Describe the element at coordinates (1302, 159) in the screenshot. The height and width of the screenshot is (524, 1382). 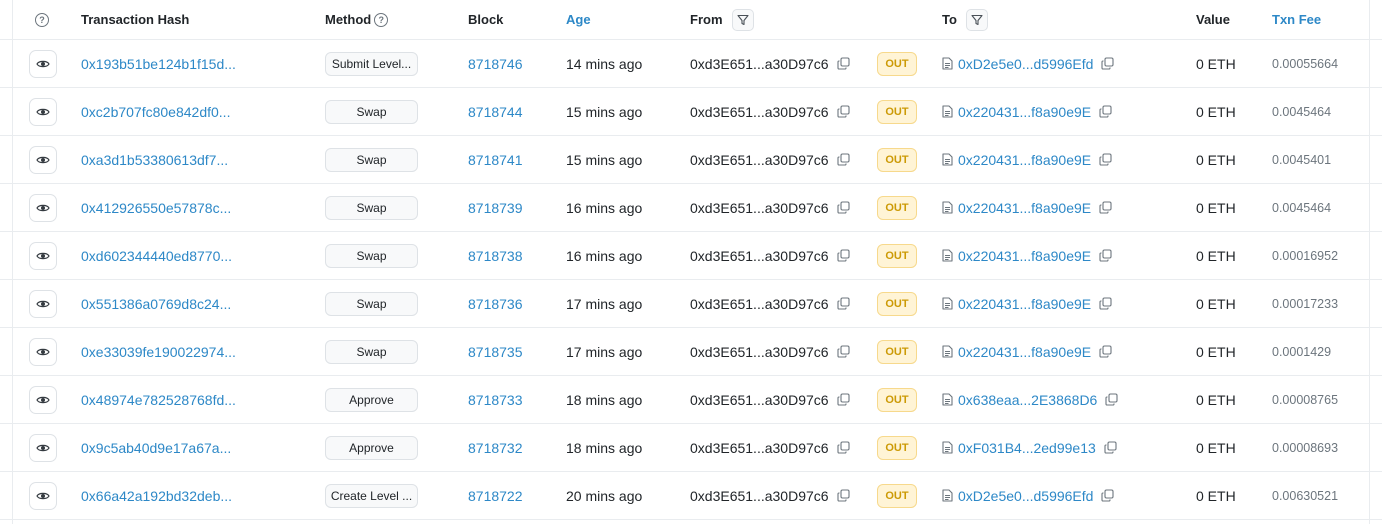
I see `txn-fee-text: 0.0045401` at that location.